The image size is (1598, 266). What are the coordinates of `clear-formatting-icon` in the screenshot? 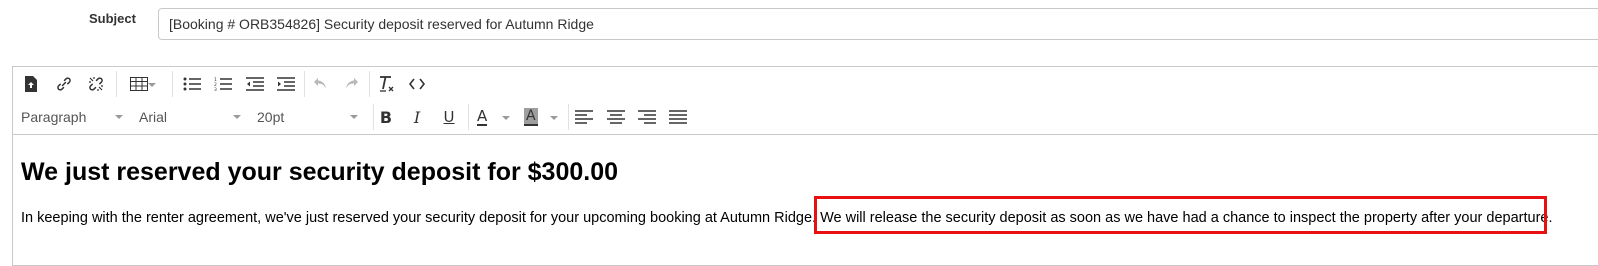 It's located at (387, 84).